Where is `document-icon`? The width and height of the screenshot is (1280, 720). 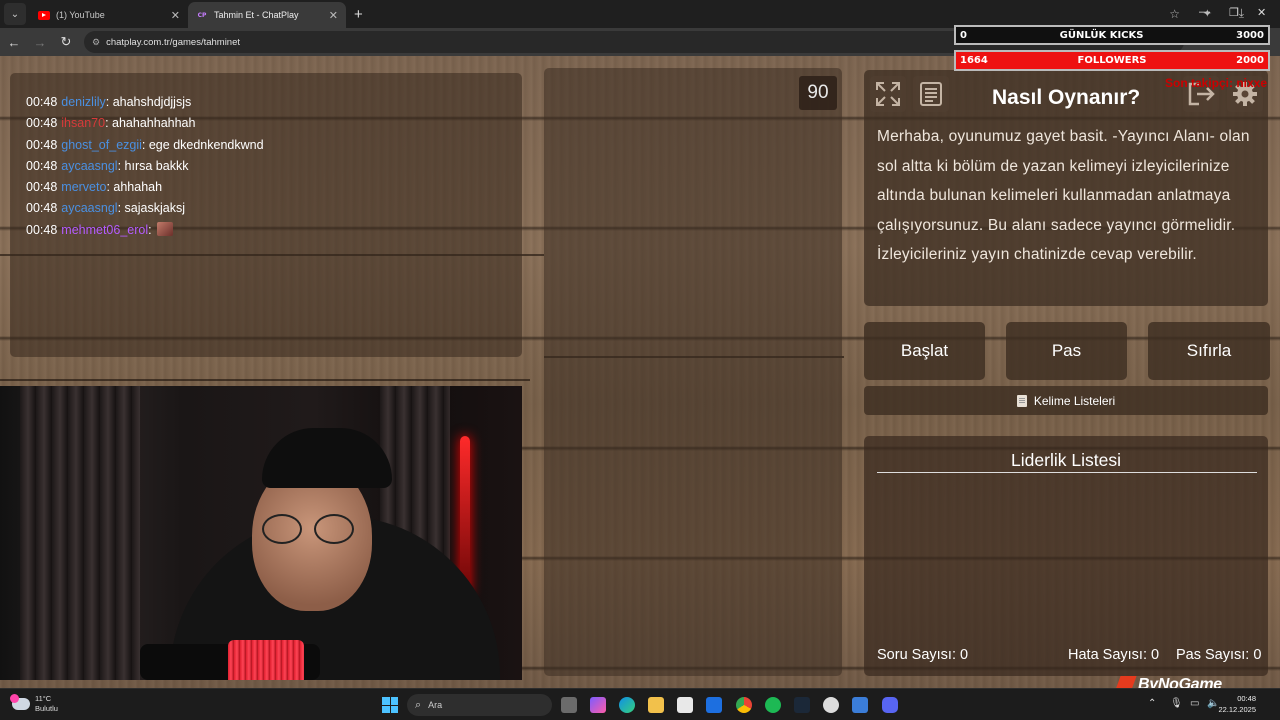
document-icon is located at coordinates (931, 94).